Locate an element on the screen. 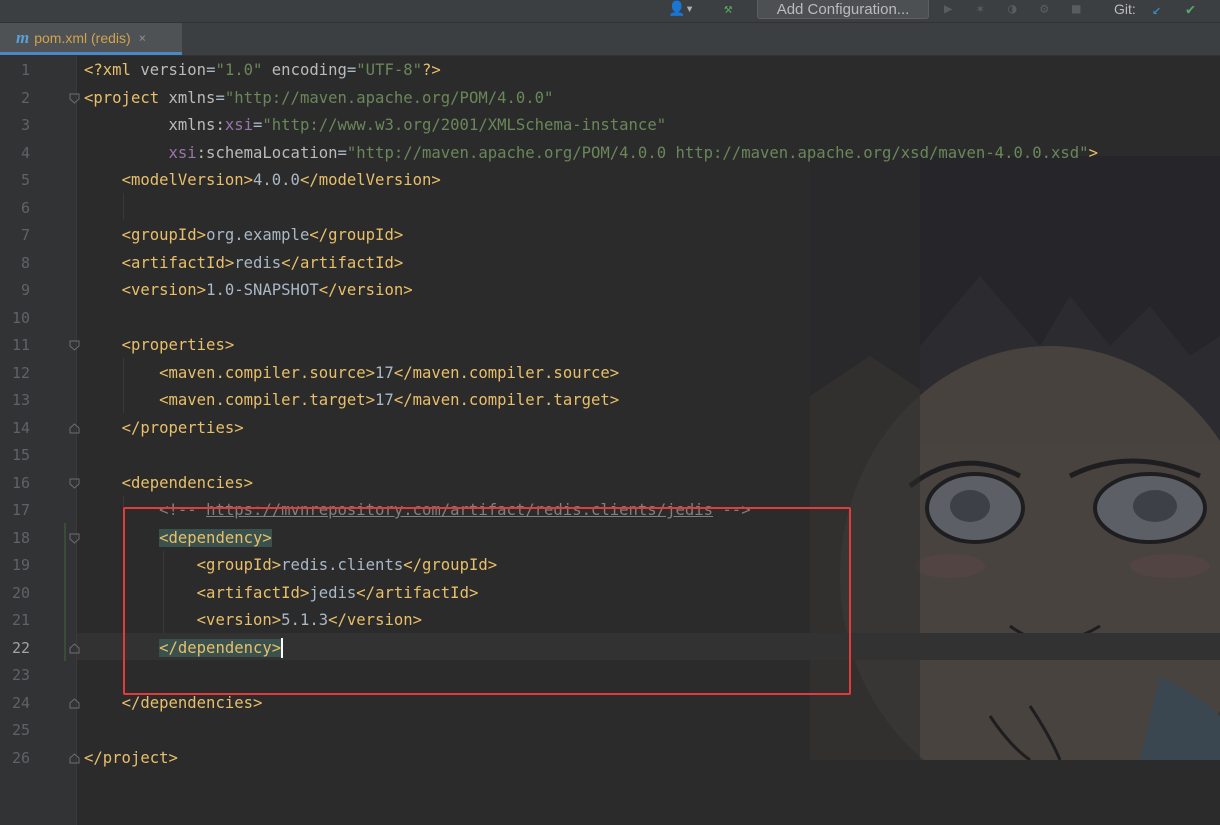 The image size is (1220, 825). run-icon: ▶ is located at coordinates (948, 9).